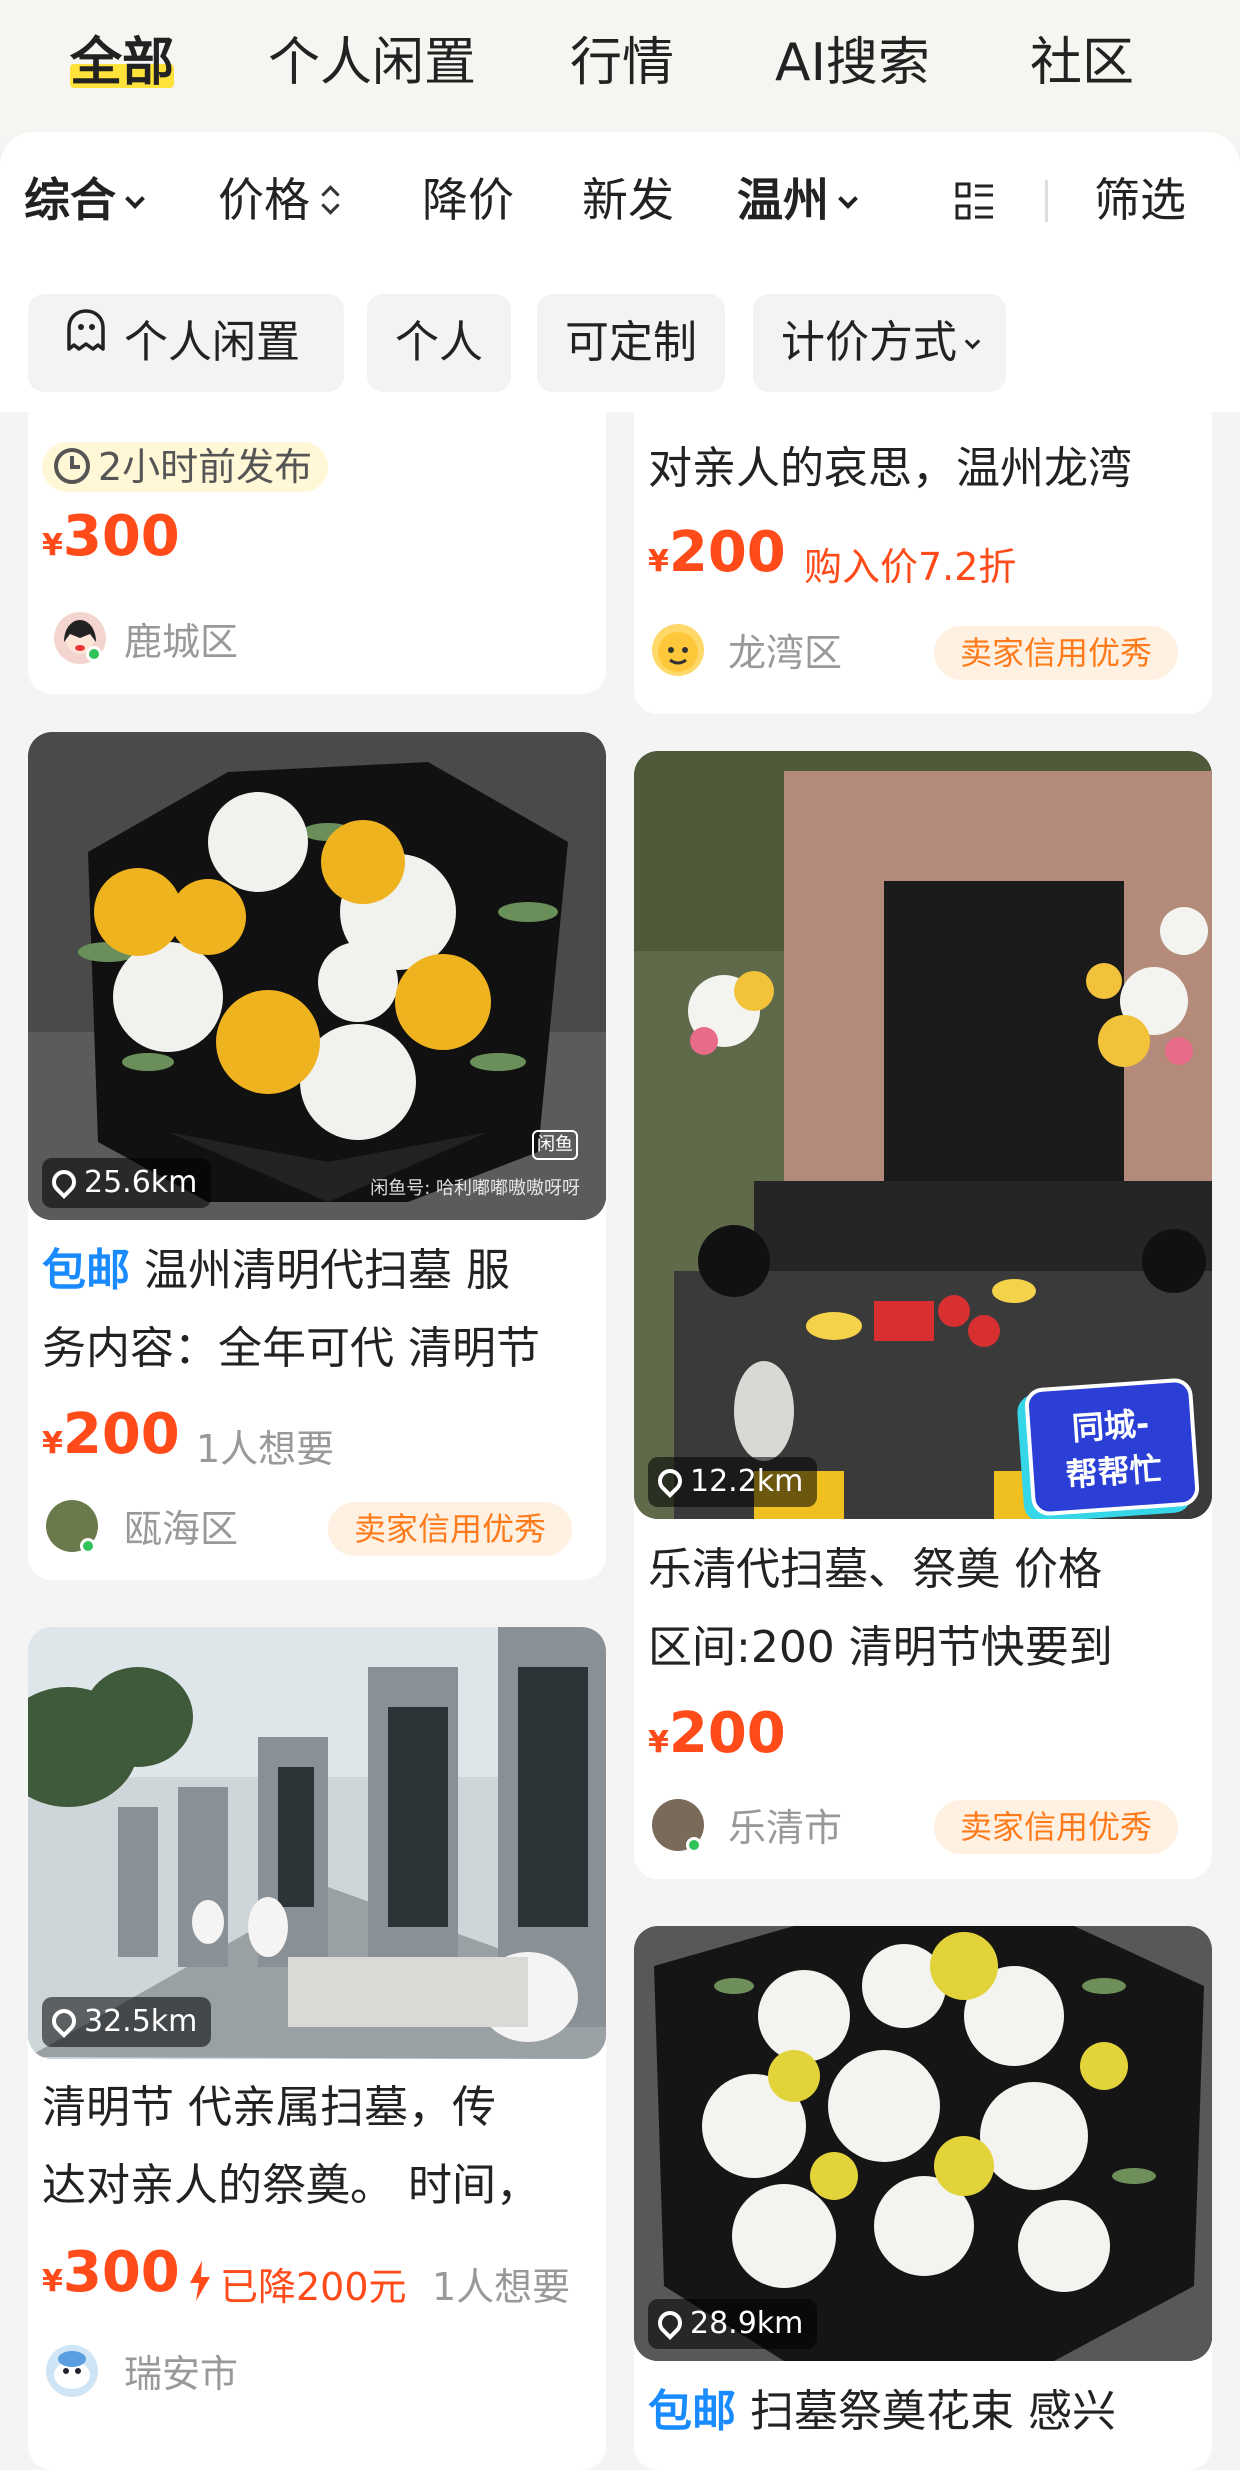 This screenshot has height=2470, width=1240. What do you see at coordinates (923, 2143) in the screenshot?
I see `product-image-flower-bouquet: 28.9km` at bounding box center [923, 2143].